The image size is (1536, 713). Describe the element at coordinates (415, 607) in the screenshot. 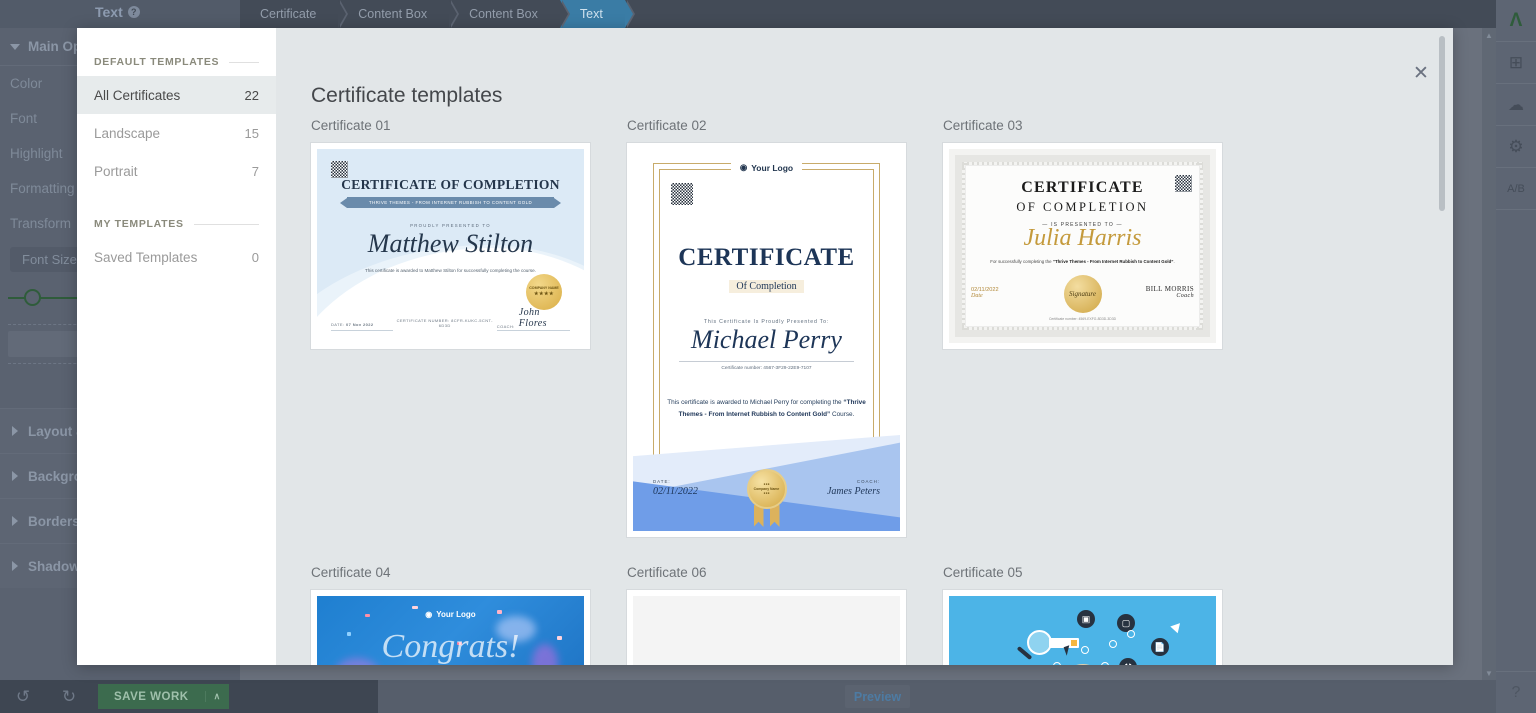

I see `confetti-dot` at that location.